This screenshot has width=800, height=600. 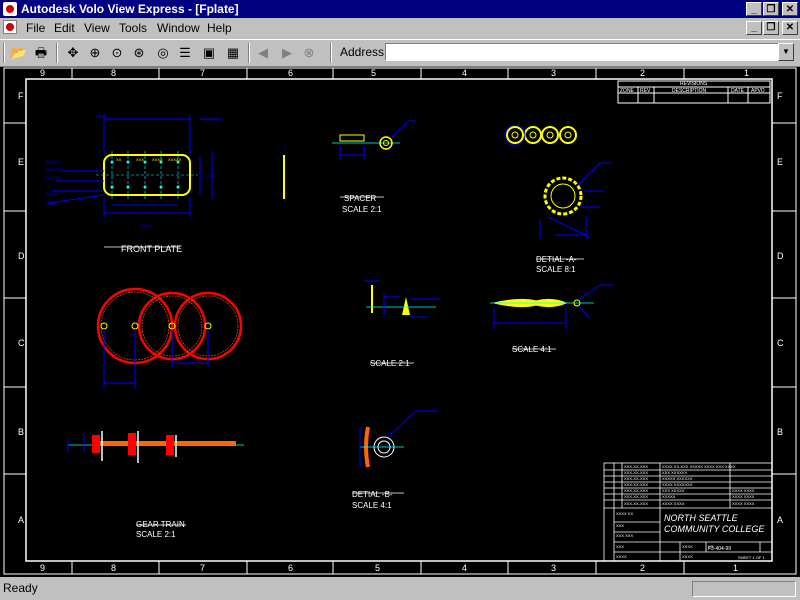 I want to click on row-label: B, so click(x=780, y=432).